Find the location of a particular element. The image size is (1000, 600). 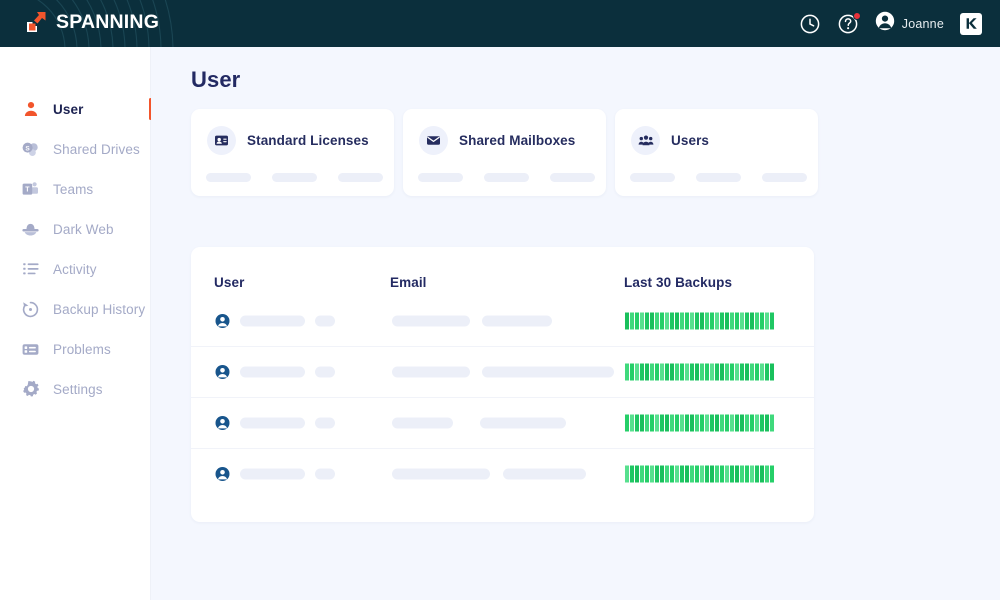

stat-card-users: Users is located at coordinates (716, 152).